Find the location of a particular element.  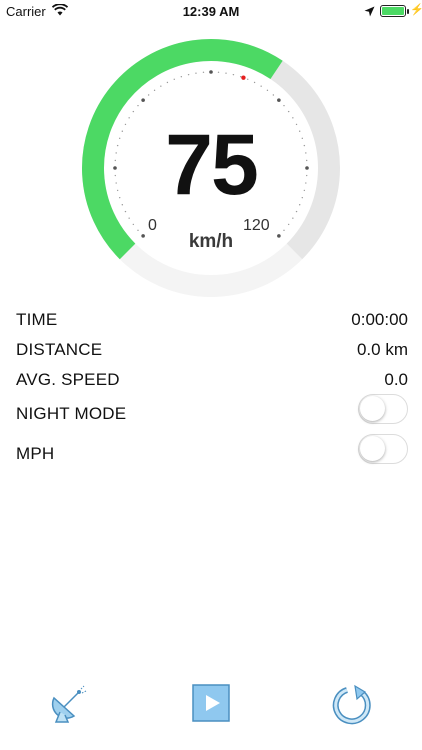

stat-row-time: TIME 0:00:00 is located at coordinates (212, 320).